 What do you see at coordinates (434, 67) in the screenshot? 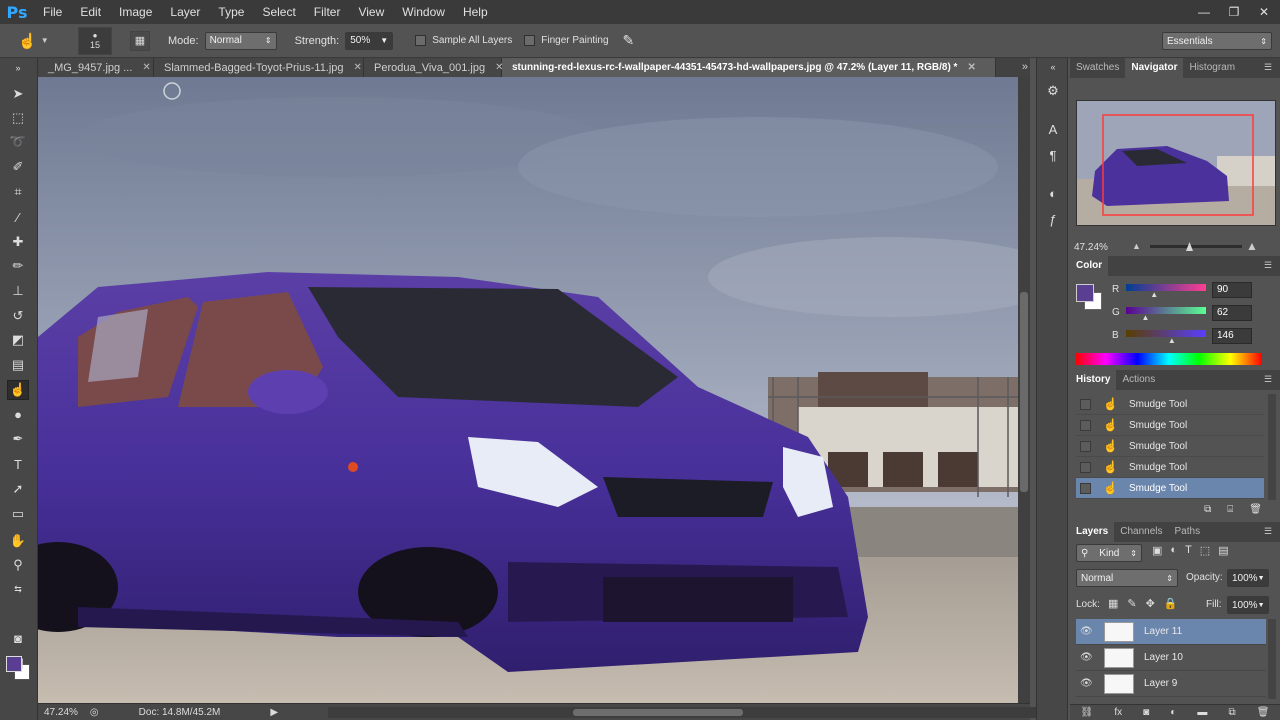
I see `tab-document-3: Perodua_Viva_001.jpg ✕` at bounding box center [434, 67].